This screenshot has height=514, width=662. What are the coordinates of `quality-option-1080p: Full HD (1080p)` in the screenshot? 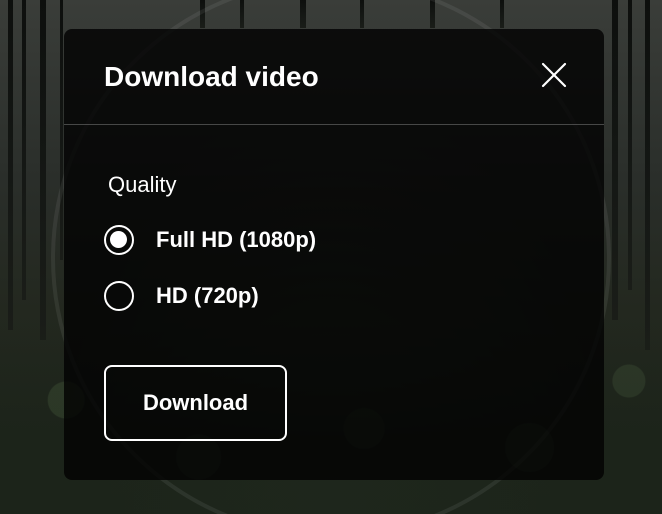 It's located at (210, 240).